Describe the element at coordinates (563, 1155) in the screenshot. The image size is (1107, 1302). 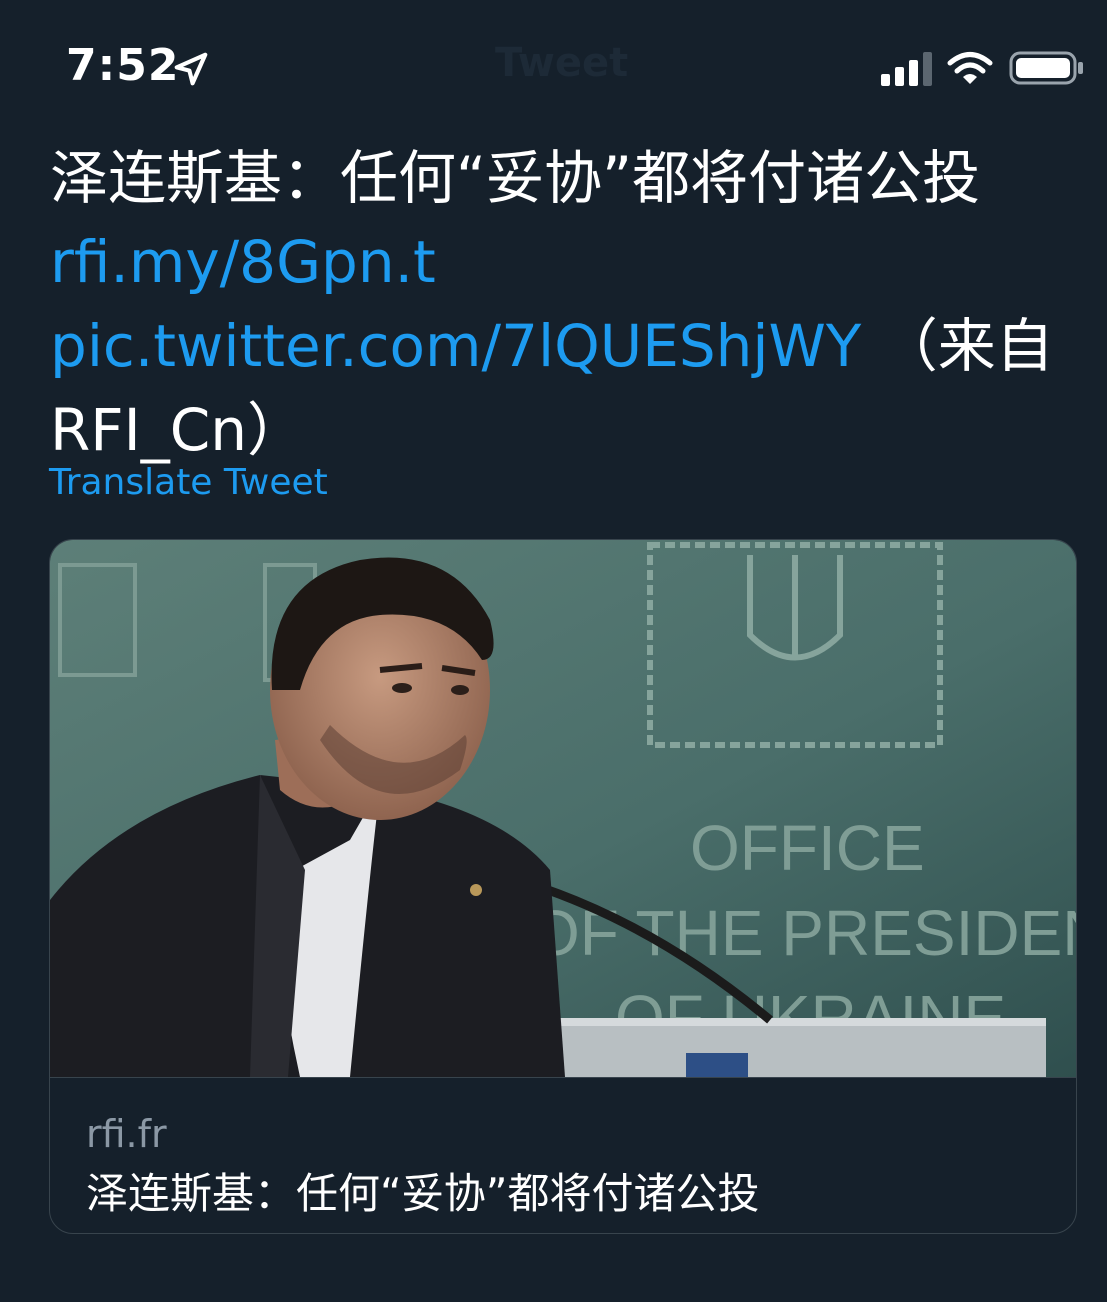
I see `card-meta: rfi.fr 泽连斯基：任何“妥协”都将付诸公投` at that location.